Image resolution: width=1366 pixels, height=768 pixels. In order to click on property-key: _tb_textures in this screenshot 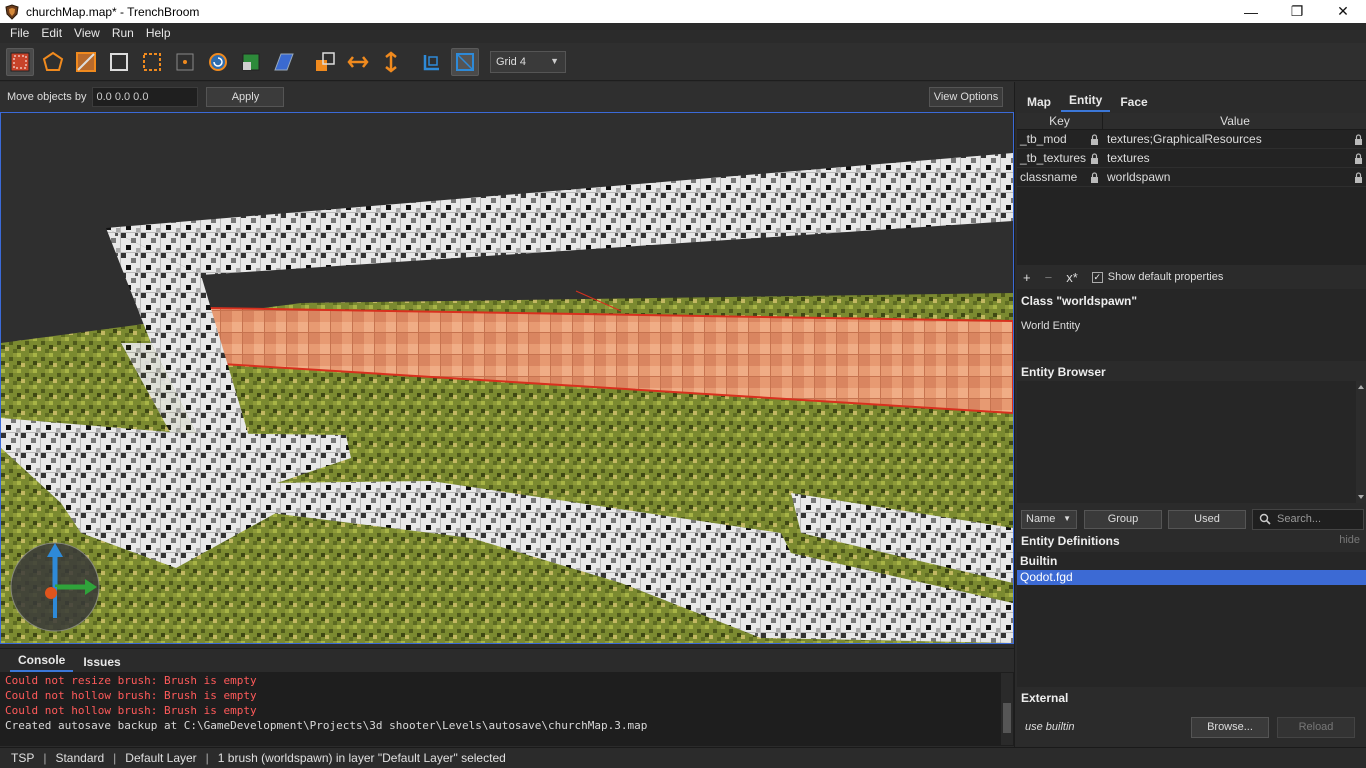, I will do `click(1053, 158)`.